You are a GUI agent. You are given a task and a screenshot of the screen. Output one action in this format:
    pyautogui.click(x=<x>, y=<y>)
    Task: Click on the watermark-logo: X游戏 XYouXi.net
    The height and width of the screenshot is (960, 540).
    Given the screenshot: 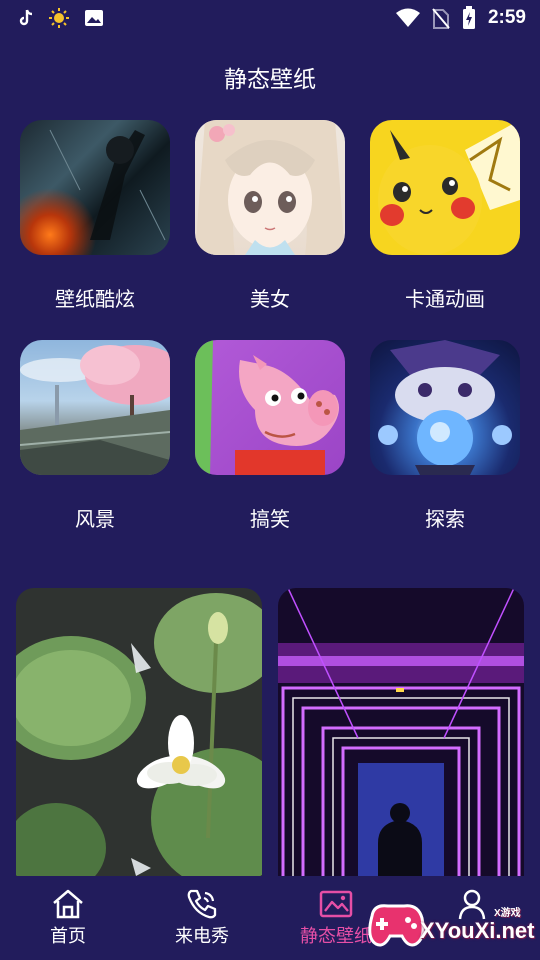 What is the action you would take?
    pyautogui.click(x=450, y=924)
    